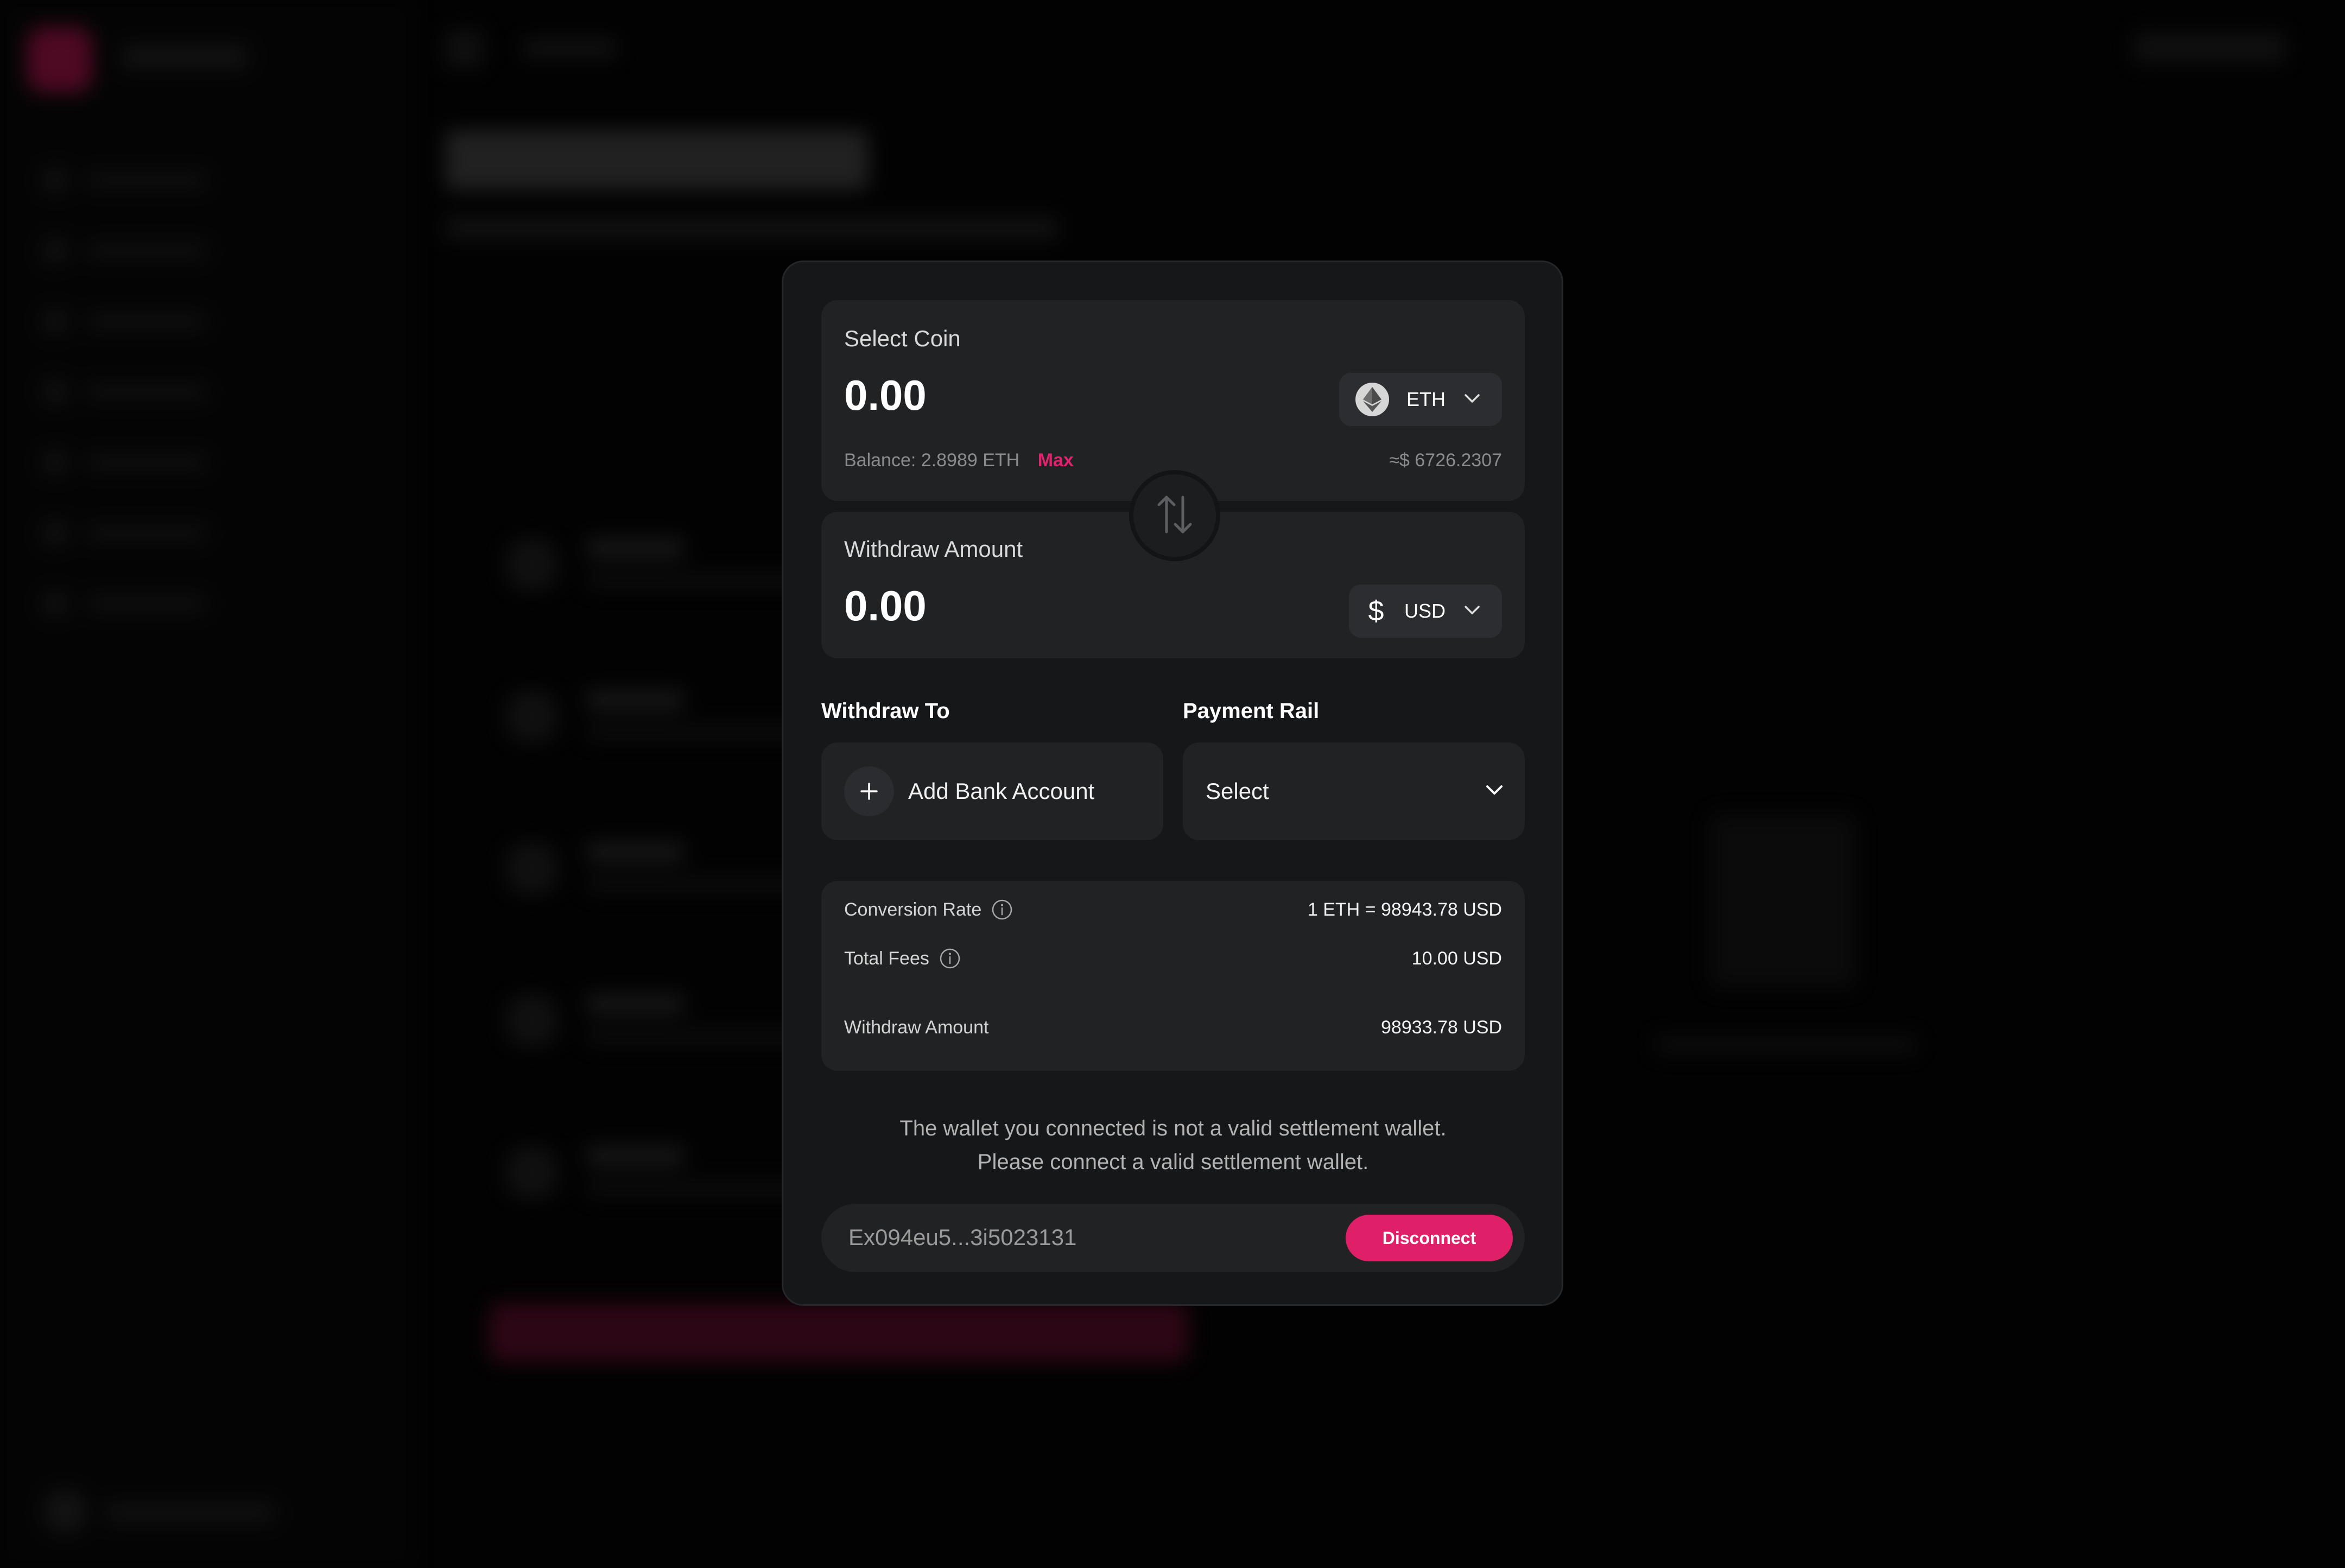  What do you see at coordinates (970, 460) in the screenshot?
I see `balance-value: 2.8989 ETH` at bounding box center [970, 460].